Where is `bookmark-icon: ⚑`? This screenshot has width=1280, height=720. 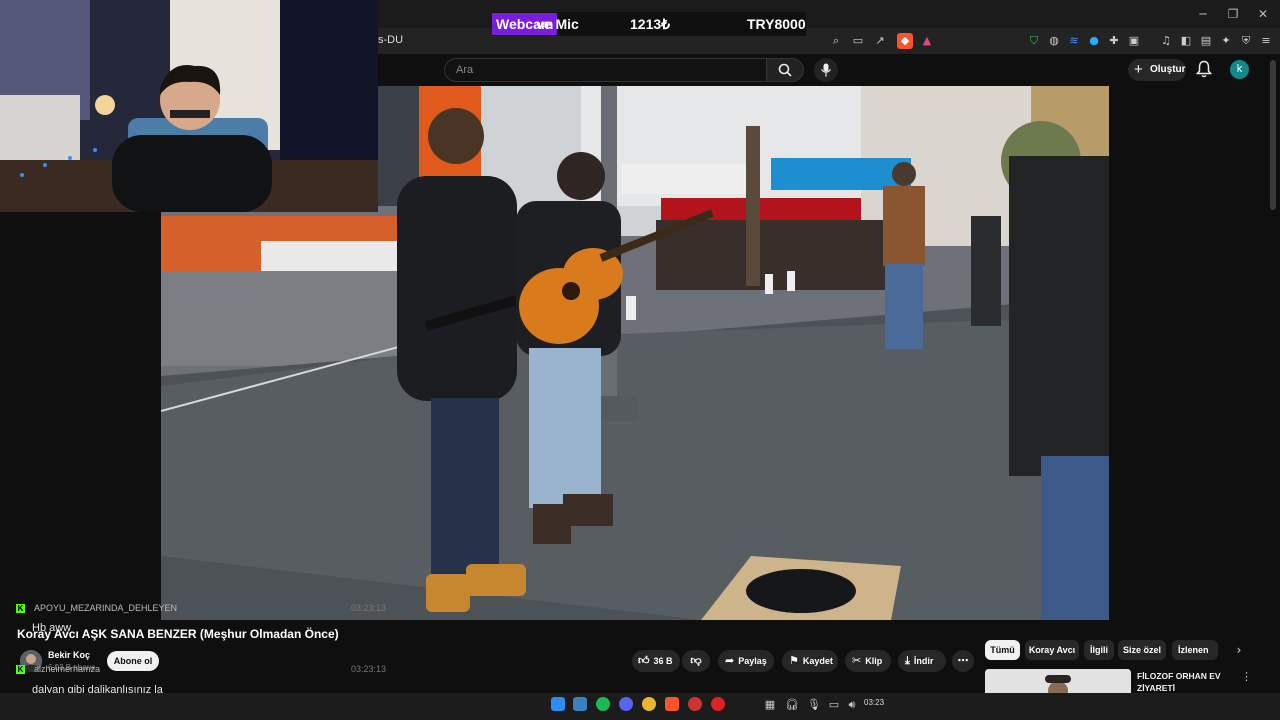 bookmark-icon: ⚑ is located at coordinates (794, 660).